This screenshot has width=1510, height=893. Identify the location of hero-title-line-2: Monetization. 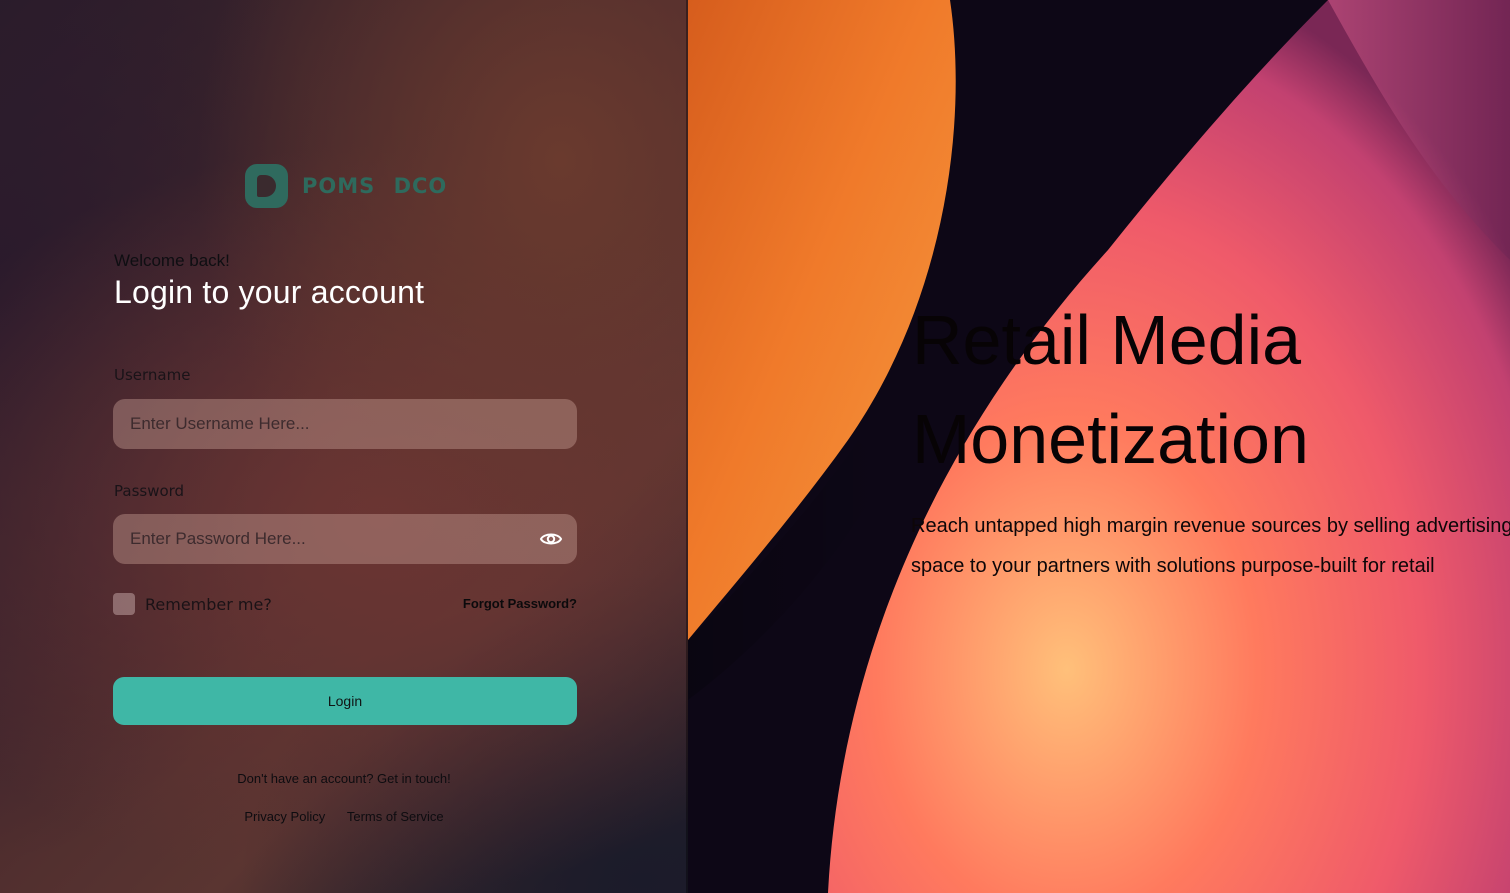
(1110, 439).